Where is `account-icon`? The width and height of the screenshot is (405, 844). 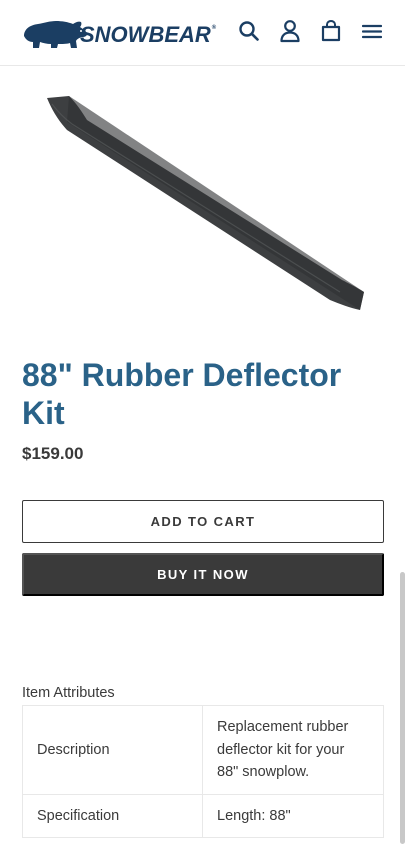 account-icon is located at coordinates (290, 31).